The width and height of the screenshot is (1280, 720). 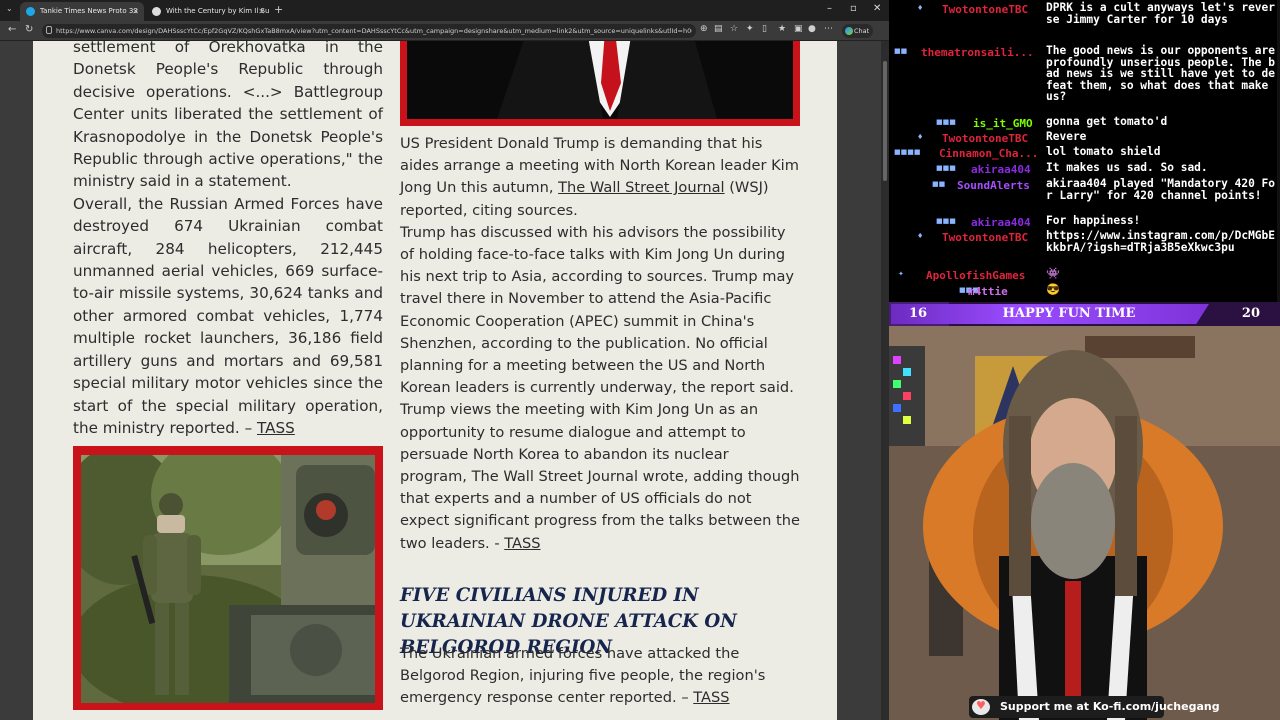 What do you see at coordinates (1103, 151) in the screenshot?
I see `chat-text: lol tomato shield` at bounding box center [1103, 151].